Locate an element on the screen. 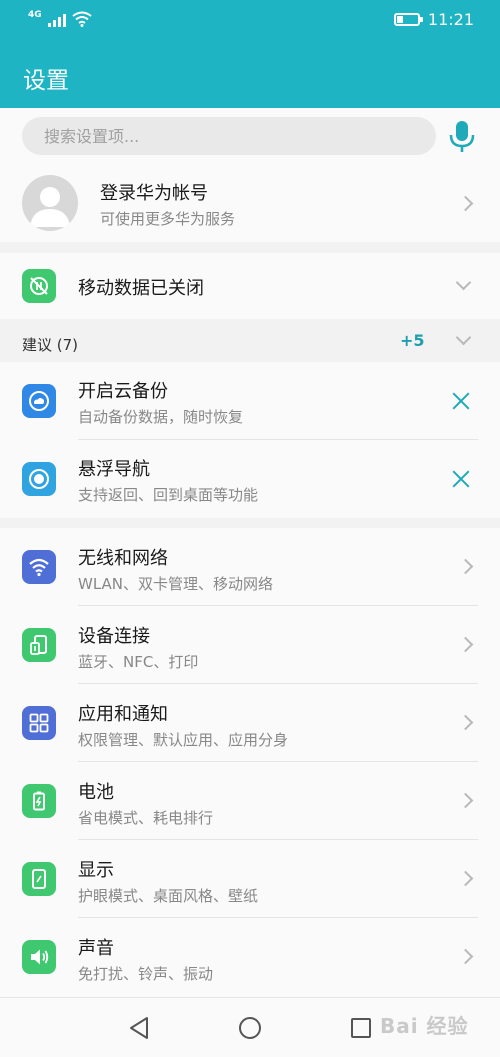 The width and height of the screenshot is (500, 1057). navigation-bar: Bai 经验 is located at coordinates (250, 1027).